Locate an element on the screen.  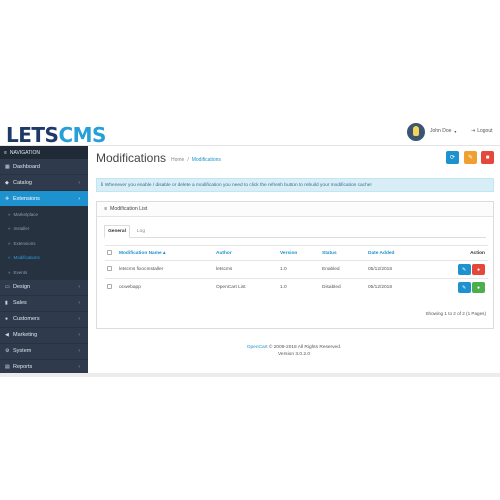
sidebar-subitem-label: Marketplace is located at coordinates (26, 214).